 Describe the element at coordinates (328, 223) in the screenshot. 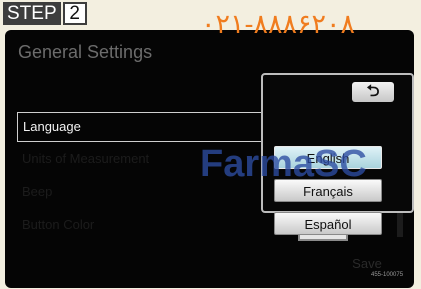

I see `language-option-espanol: Español` at that location.